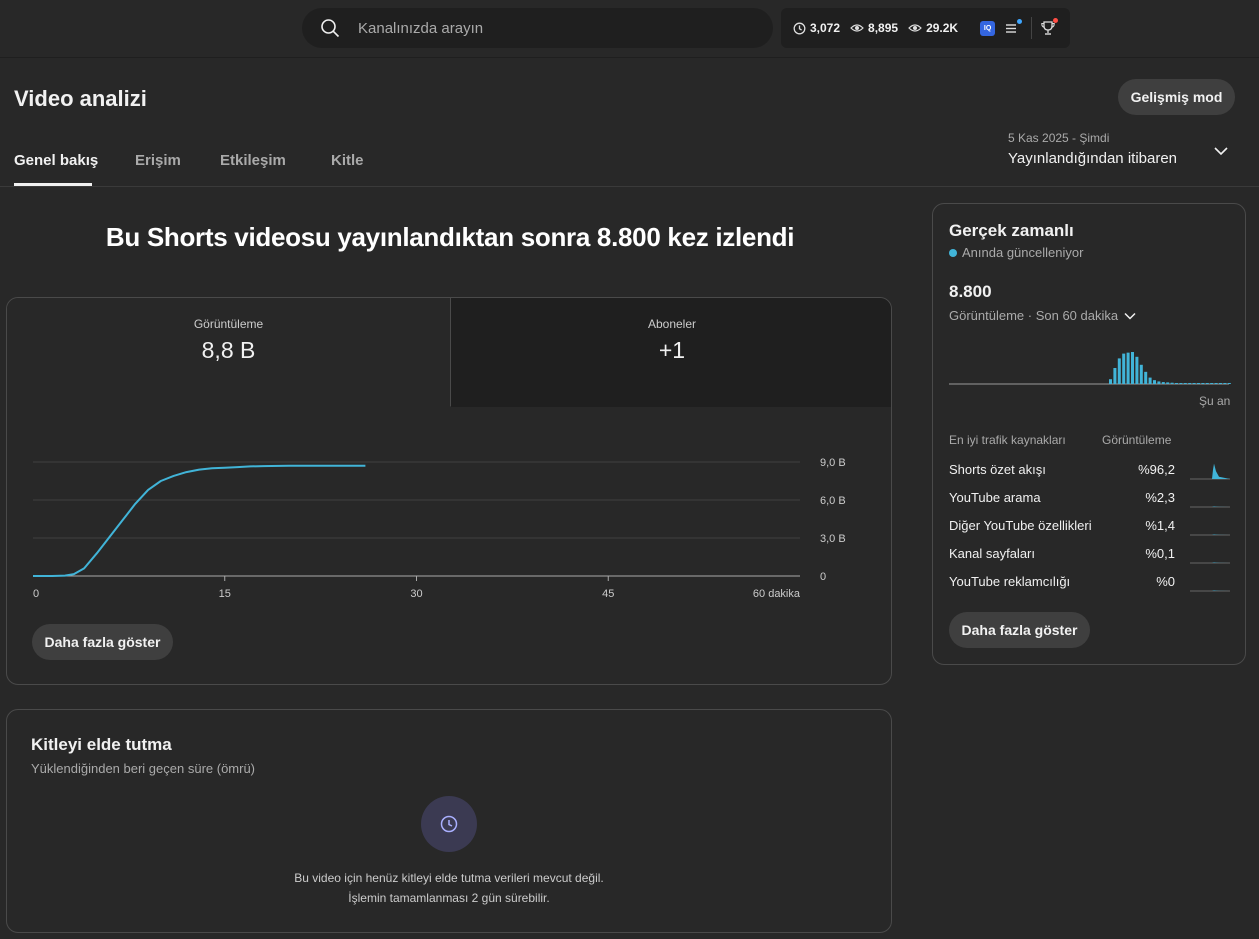 The image size is (1259, 939). What do you see at coordinates (953, 252) in the screenshot?
I see `live-dot` at bounding box center [953, 252].